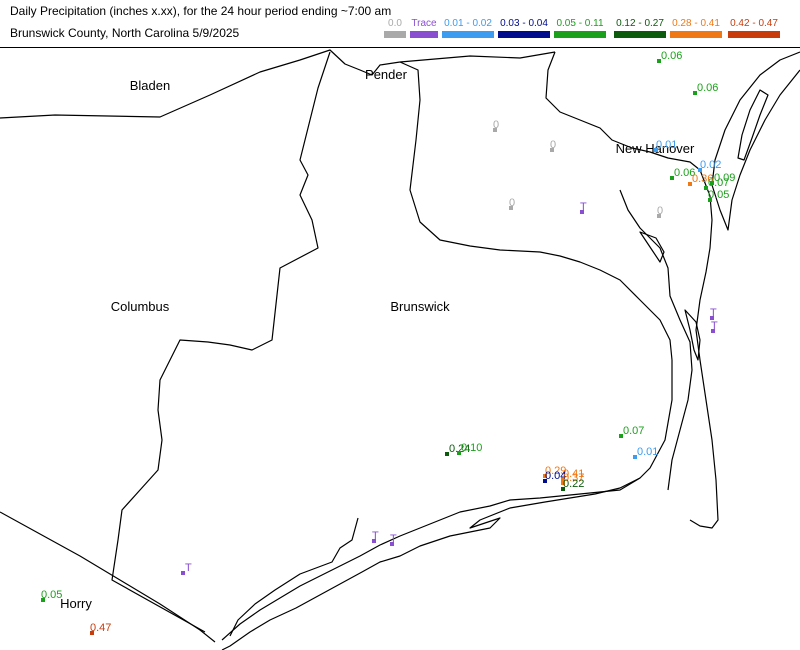 Image resolution: width=800 pixels, height=650 pixels. I want to click on county-boundary-pender-north, so click(477, 57).